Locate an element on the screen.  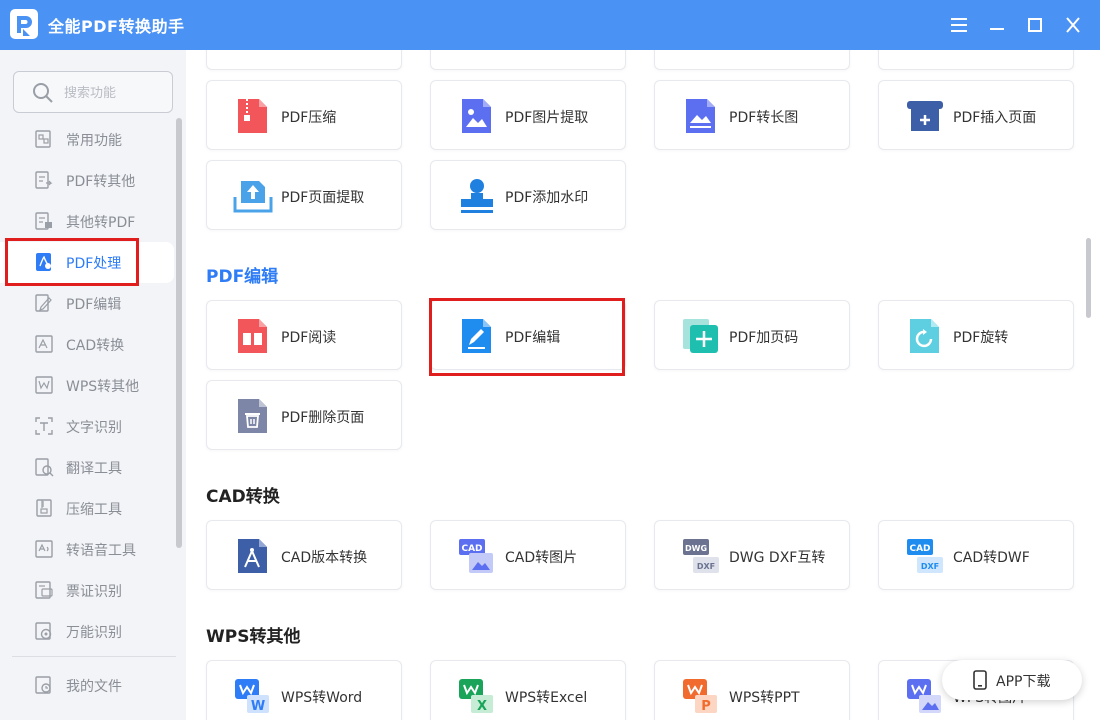
close-button is located at coordinates (1073, 25).